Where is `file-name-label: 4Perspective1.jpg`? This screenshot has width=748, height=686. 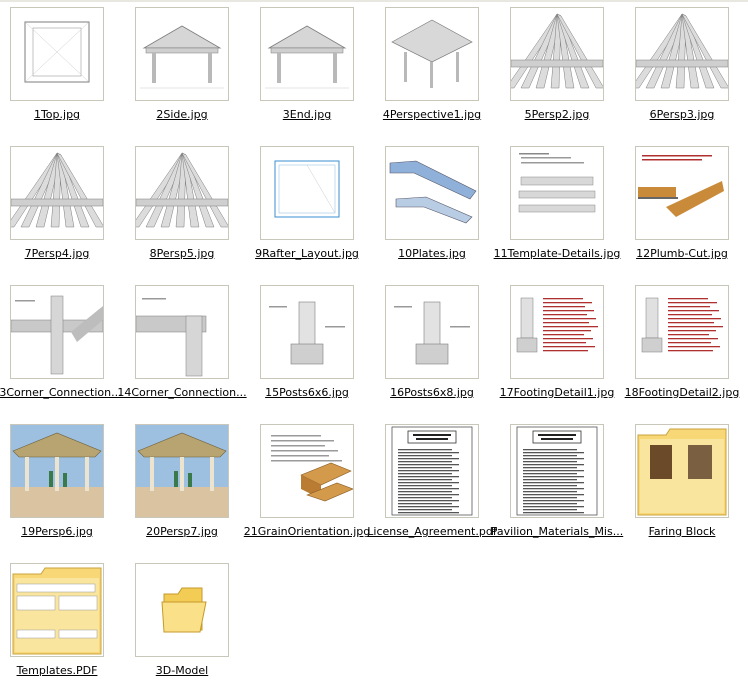 file-name-label: 4Perspective1.jpg is located at coordinates (432, 114).